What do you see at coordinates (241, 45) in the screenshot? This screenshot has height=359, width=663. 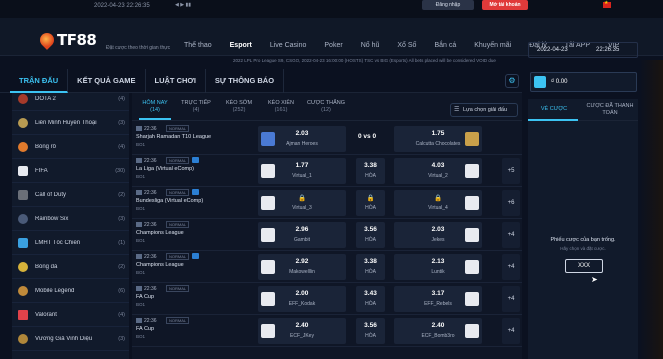 I see `menu-item-esport: Esport` at bounding box center [241, 45].